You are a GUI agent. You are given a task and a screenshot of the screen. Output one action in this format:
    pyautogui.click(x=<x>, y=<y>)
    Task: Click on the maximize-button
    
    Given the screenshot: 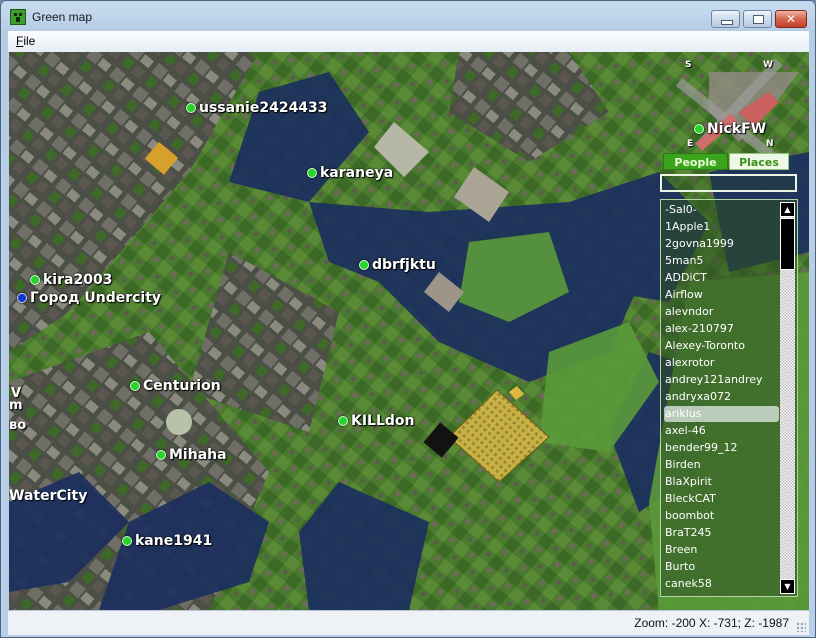 What is the action you would take?
    pyautogui.click(x=757, y=19)
    